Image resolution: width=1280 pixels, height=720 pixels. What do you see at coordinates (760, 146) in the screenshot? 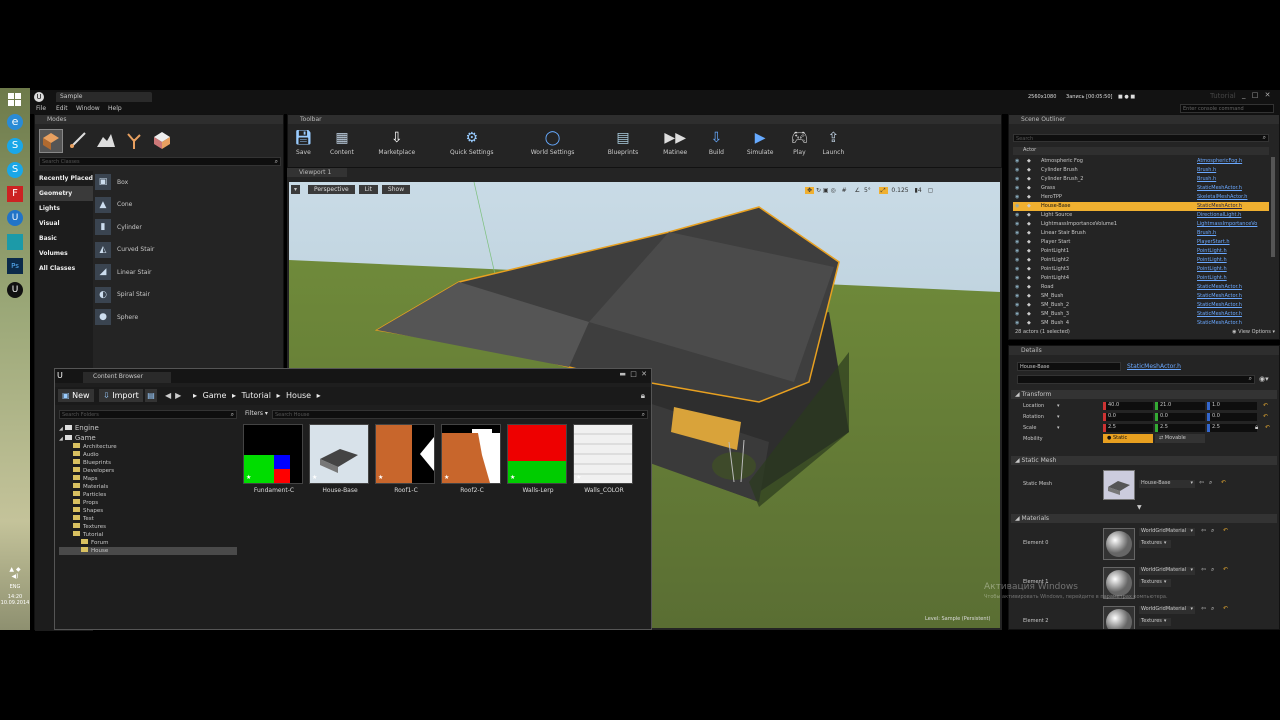
I see `simulate-button: ▶ Simulate` at bounding box center [760, 146].